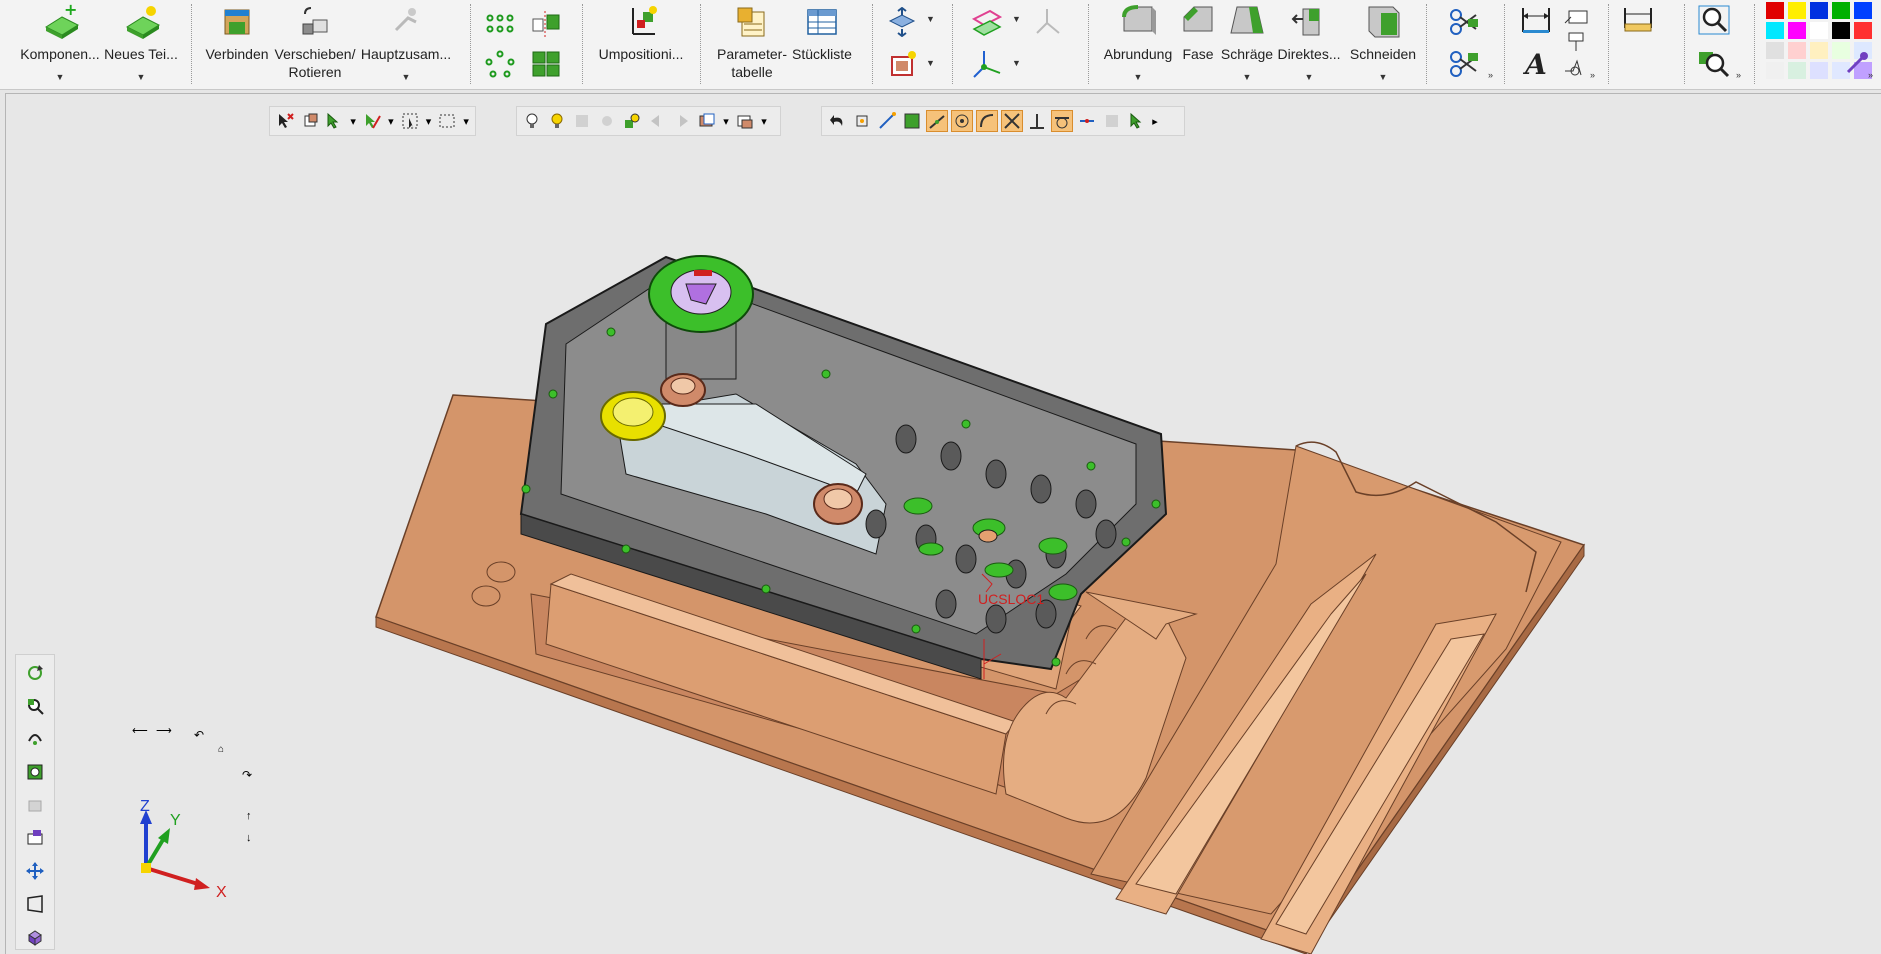 This screenshot has height=954, width=1881. I want to click on camera-icon, so click(35, 837).